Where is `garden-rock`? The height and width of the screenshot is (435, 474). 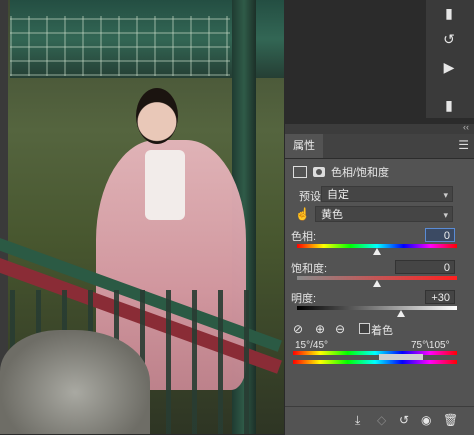 garden-rock is located at coordinates (75, 382).